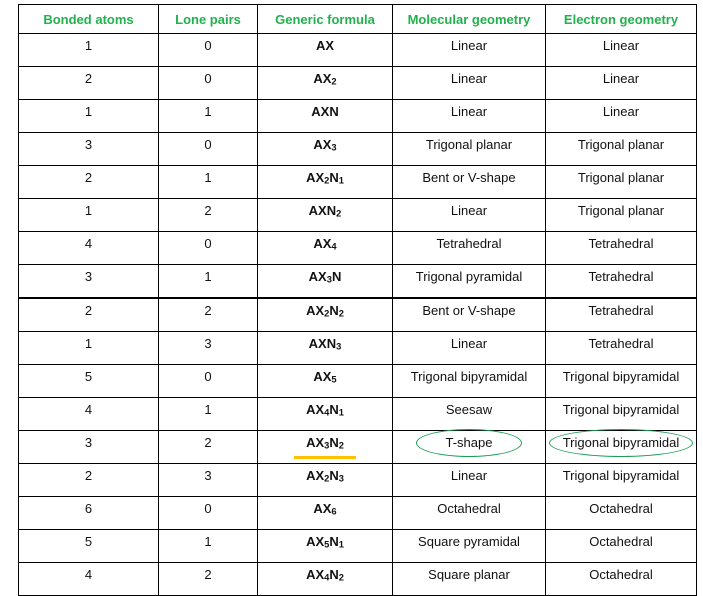 Image resolution: width=703 pixels, height=596 pixels. I want to click on generic-formula-cell: AX2N2, so click(325, 314).